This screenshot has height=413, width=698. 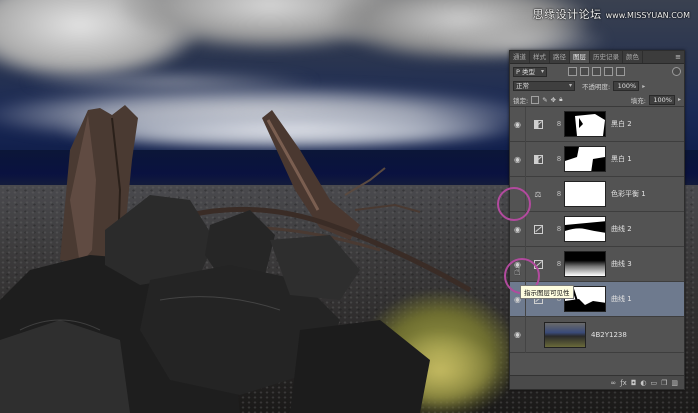 What do you see at coordinates (517, 271) in the screenshot?
I see `hand-cursor-icon: ☝` at bounding box center [517, 271].